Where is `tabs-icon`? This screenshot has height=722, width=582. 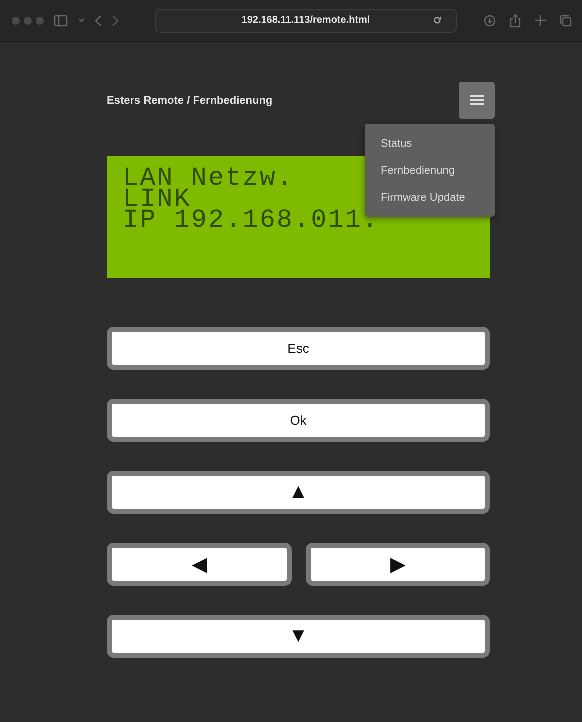 tabs-icon is located at coordinates (566, 20).